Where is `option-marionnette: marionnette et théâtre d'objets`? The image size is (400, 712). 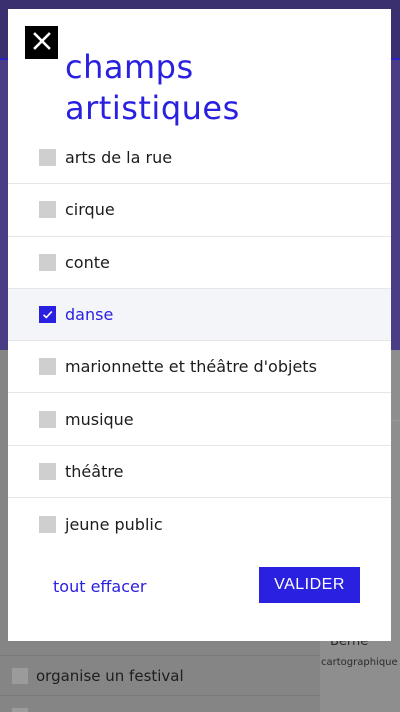 option-marionnette: marionnette et théâtre d'objets is located at coordinates (199, 367).